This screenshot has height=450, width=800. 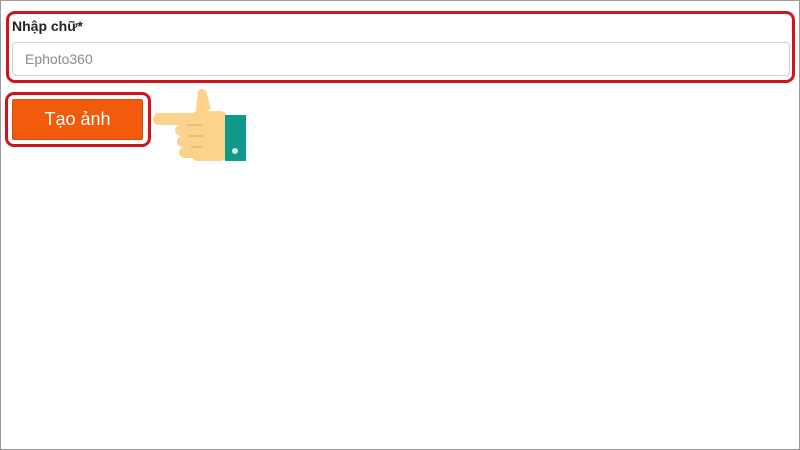 I want to click on create-image-button: Tạo ảnh, so click(x=77, y=119).